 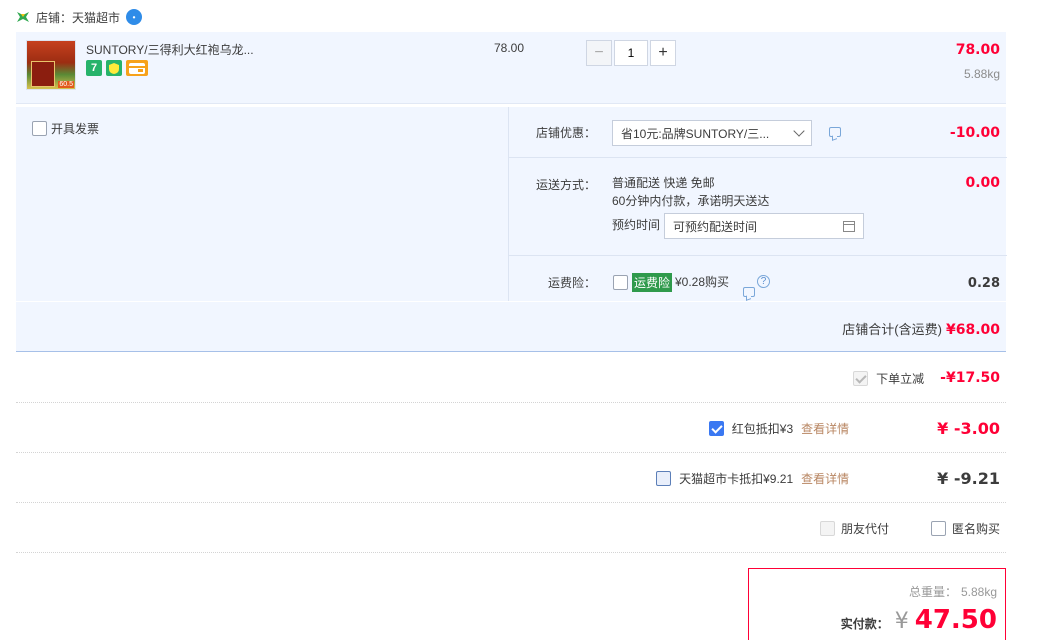 What do you see at coordinates (861, 378) in the screenshot?
I see `instant-discount-checkbox` at bounding box center [861, 378].